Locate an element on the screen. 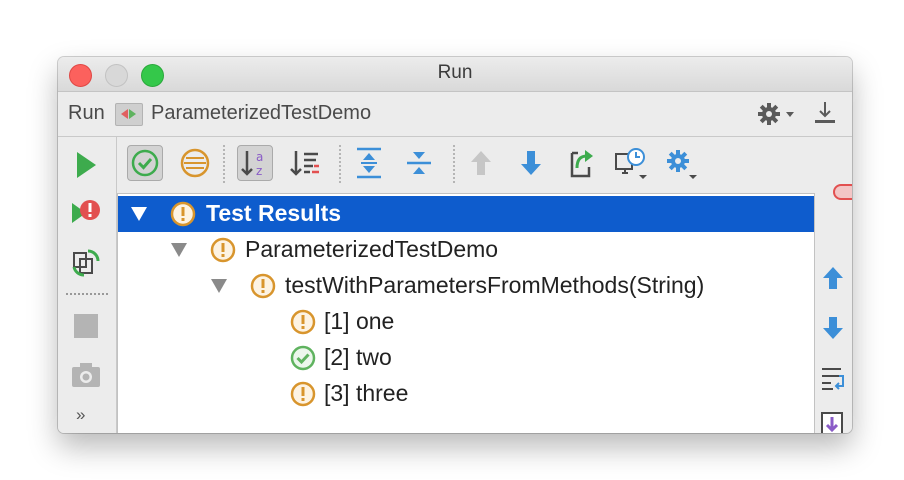  test-settings-button is located at coordinates (681, 163).